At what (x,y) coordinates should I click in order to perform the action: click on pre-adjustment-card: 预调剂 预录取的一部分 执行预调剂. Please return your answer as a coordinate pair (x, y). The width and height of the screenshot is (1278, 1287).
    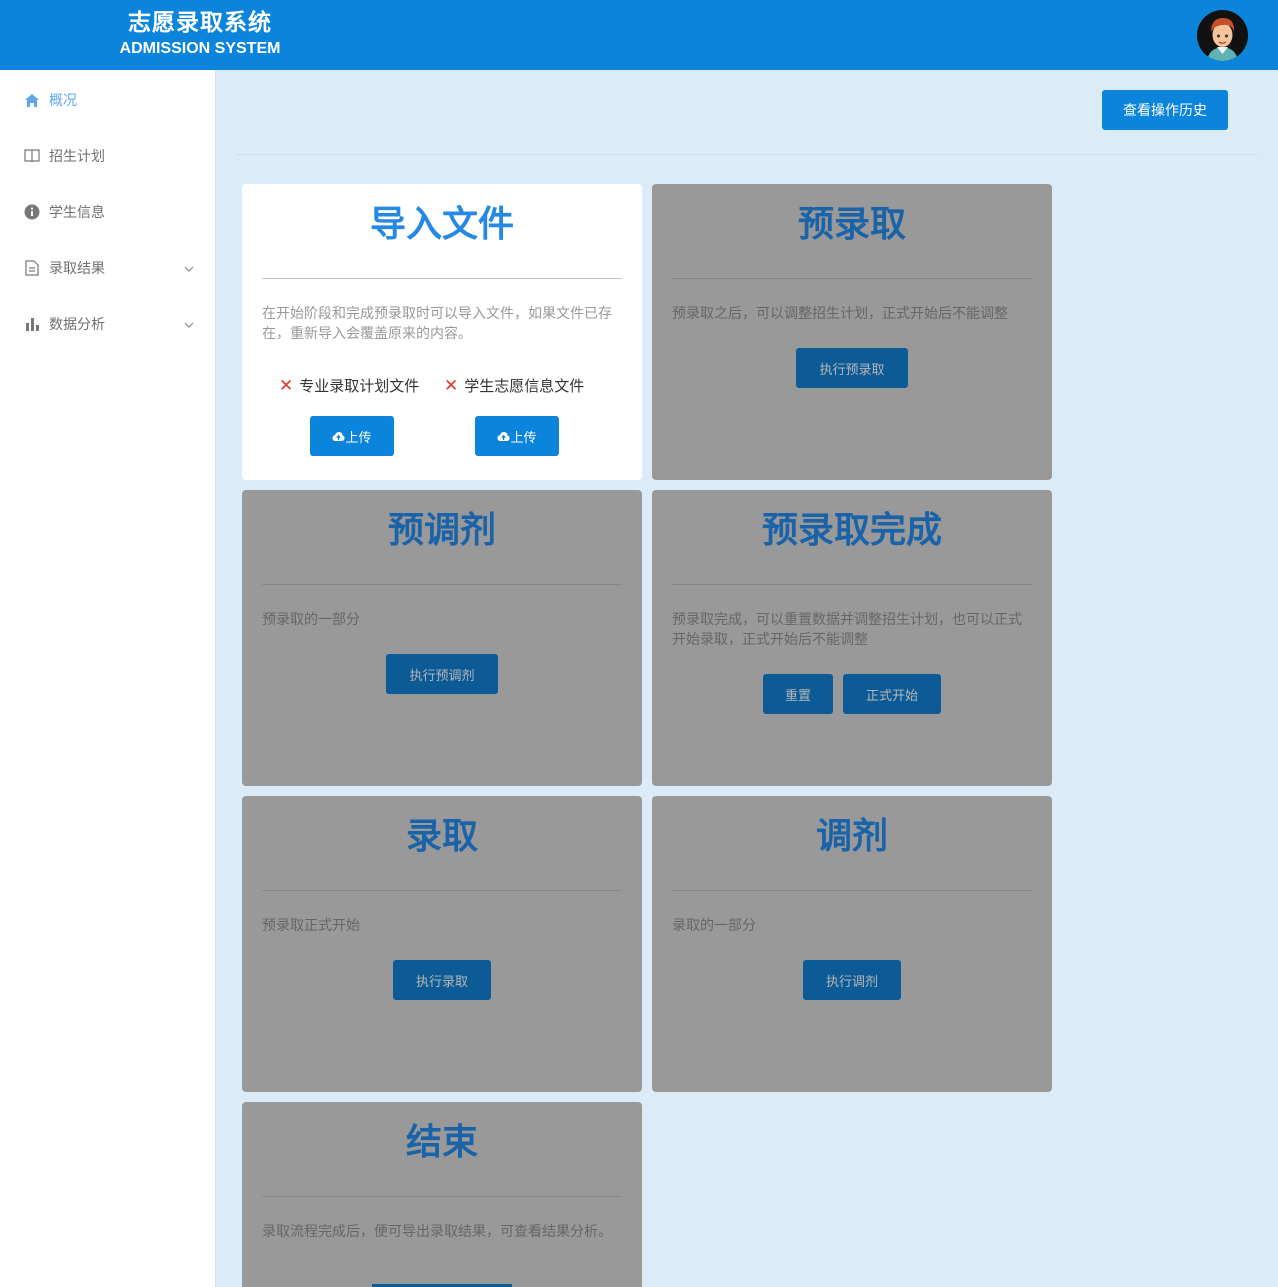
    Looking at the image, I should click on (442, 638).